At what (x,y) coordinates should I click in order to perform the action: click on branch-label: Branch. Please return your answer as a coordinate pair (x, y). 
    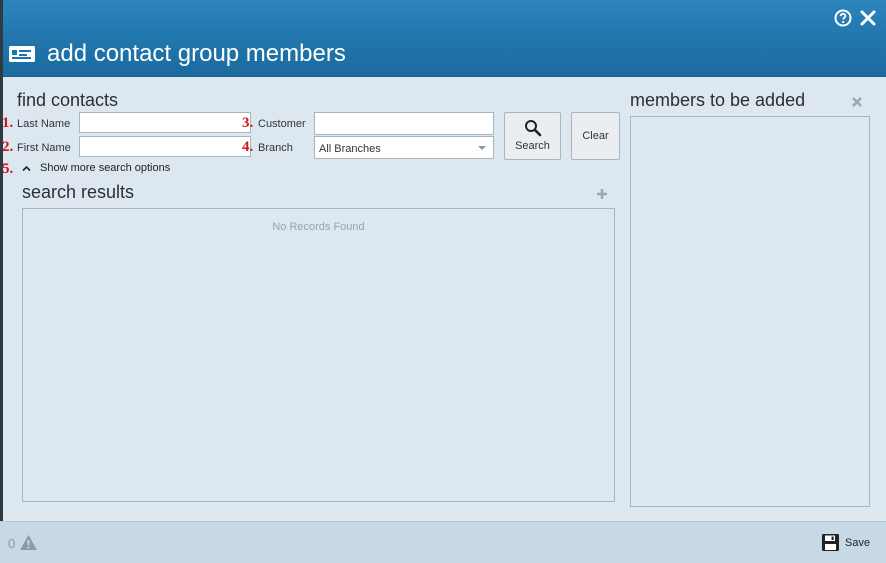
    Looking at the image, I should click on (275, 148).